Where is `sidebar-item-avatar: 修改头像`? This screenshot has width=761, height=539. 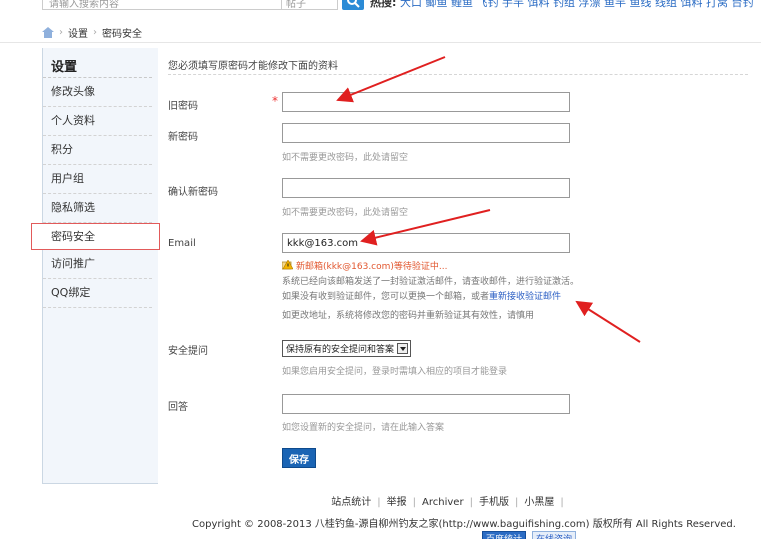
sidebar-item-avatar: 修改头像 is located at coordinates (97, 92).